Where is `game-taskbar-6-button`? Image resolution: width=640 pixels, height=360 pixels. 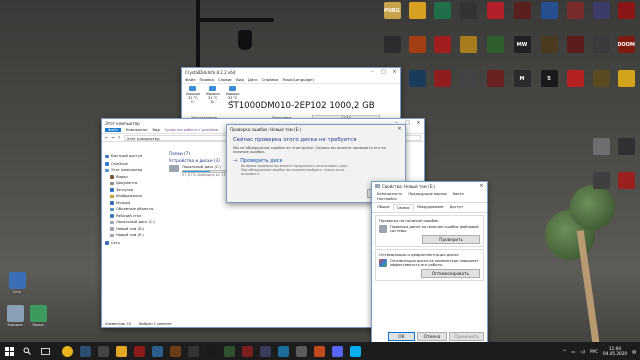
game-taskbar-6-button is located at coordinates (229, 351).